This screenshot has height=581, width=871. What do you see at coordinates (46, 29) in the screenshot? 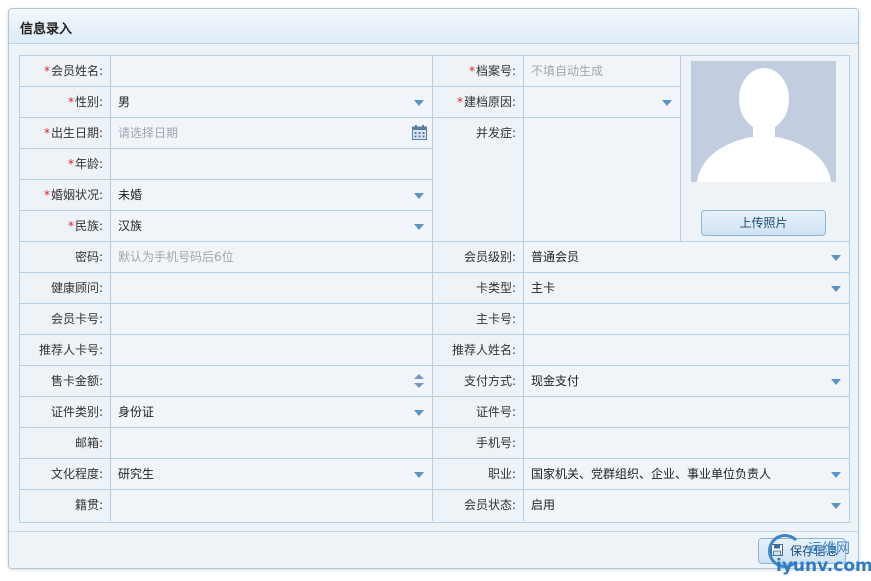
I see `panel-title: 信息录入` at bounding box center [46, 29].